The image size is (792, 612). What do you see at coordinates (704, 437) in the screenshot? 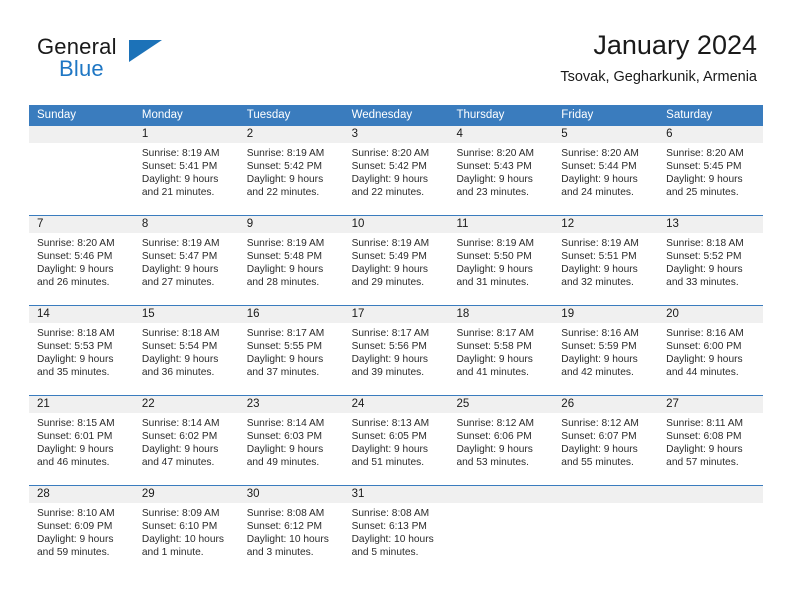
I see `day-detail-line: Sunset: 6:08 PM` at bounding box center [704, 437].